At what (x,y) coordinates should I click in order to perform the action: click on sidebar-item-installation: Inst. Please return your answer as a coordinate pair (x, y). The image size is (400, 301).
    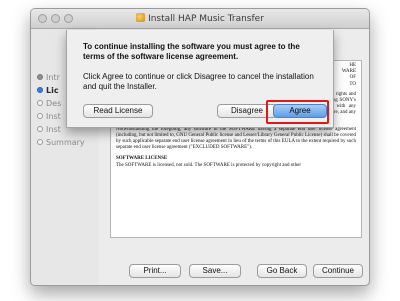
    Looking at the image, I should click on (49, 129).